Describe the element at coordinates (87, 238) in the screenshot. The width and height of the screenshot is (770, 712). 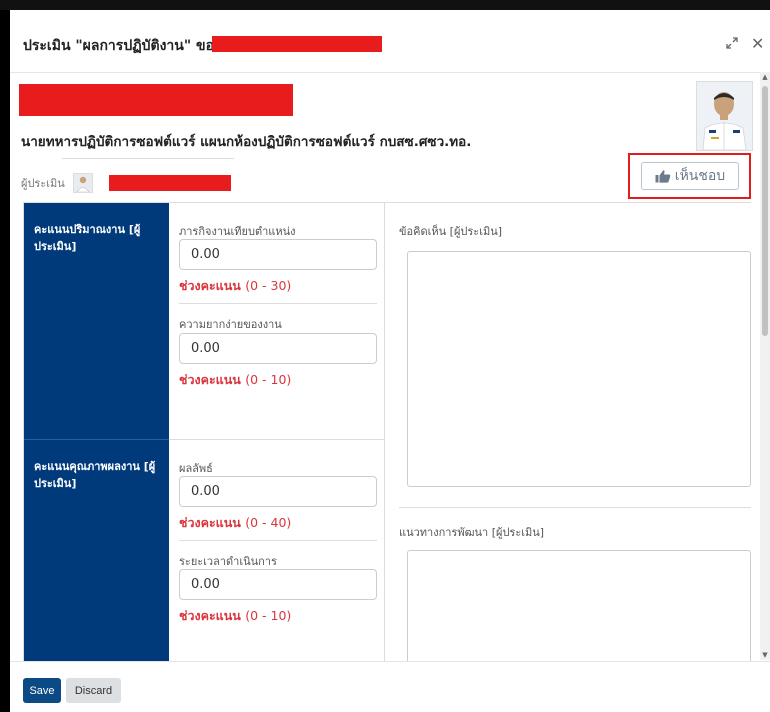
I see `section-label-quantity: คะแนนปริมาณงาน [ผู้ประเมิน]` at that location.